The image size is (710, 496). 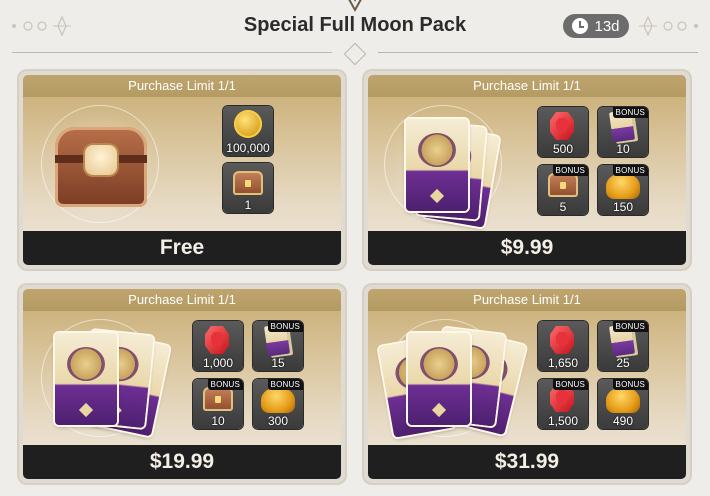 I want to click on reward-qty: 15, so click(x=278, y=363).